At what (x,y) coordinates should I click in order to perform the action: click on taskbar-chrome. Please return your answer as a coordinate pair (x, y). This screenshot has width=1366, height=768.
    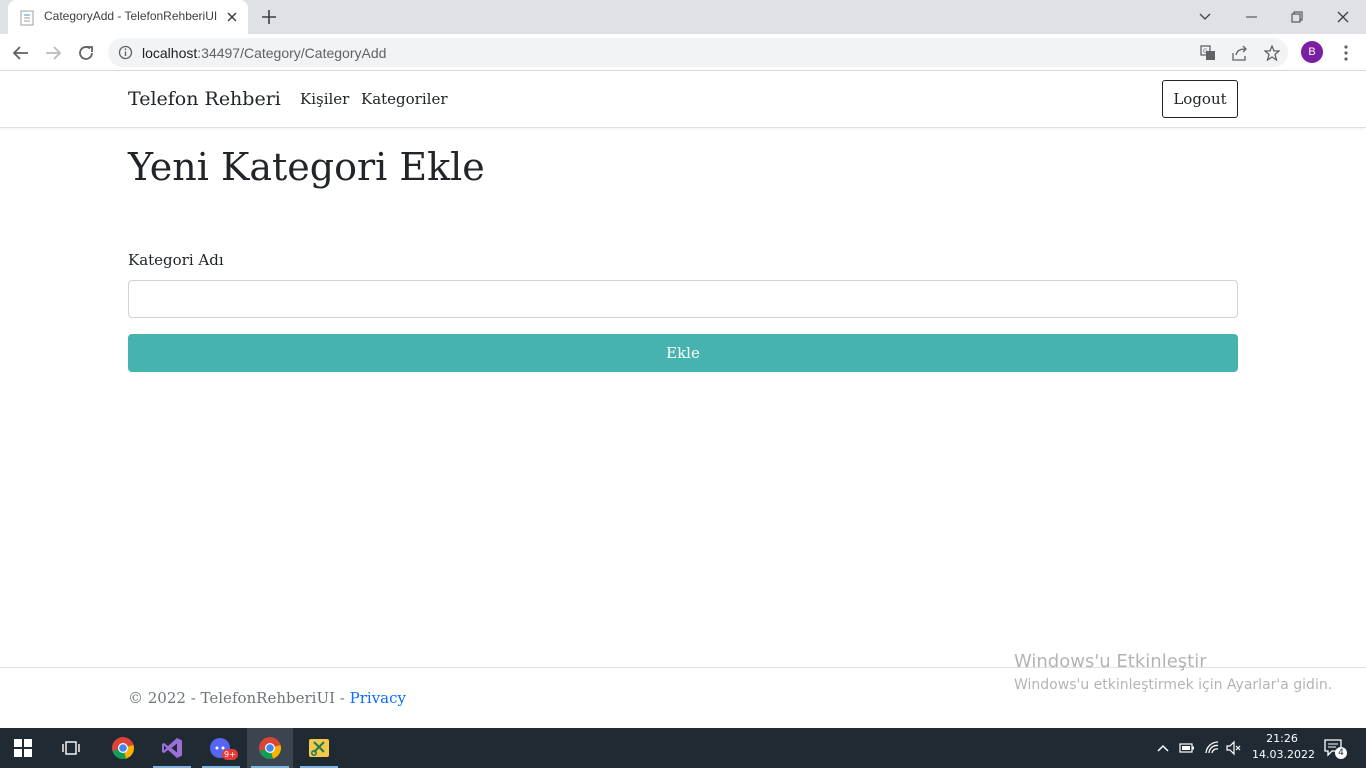
    Looking at the image, I should click on (123, 748).